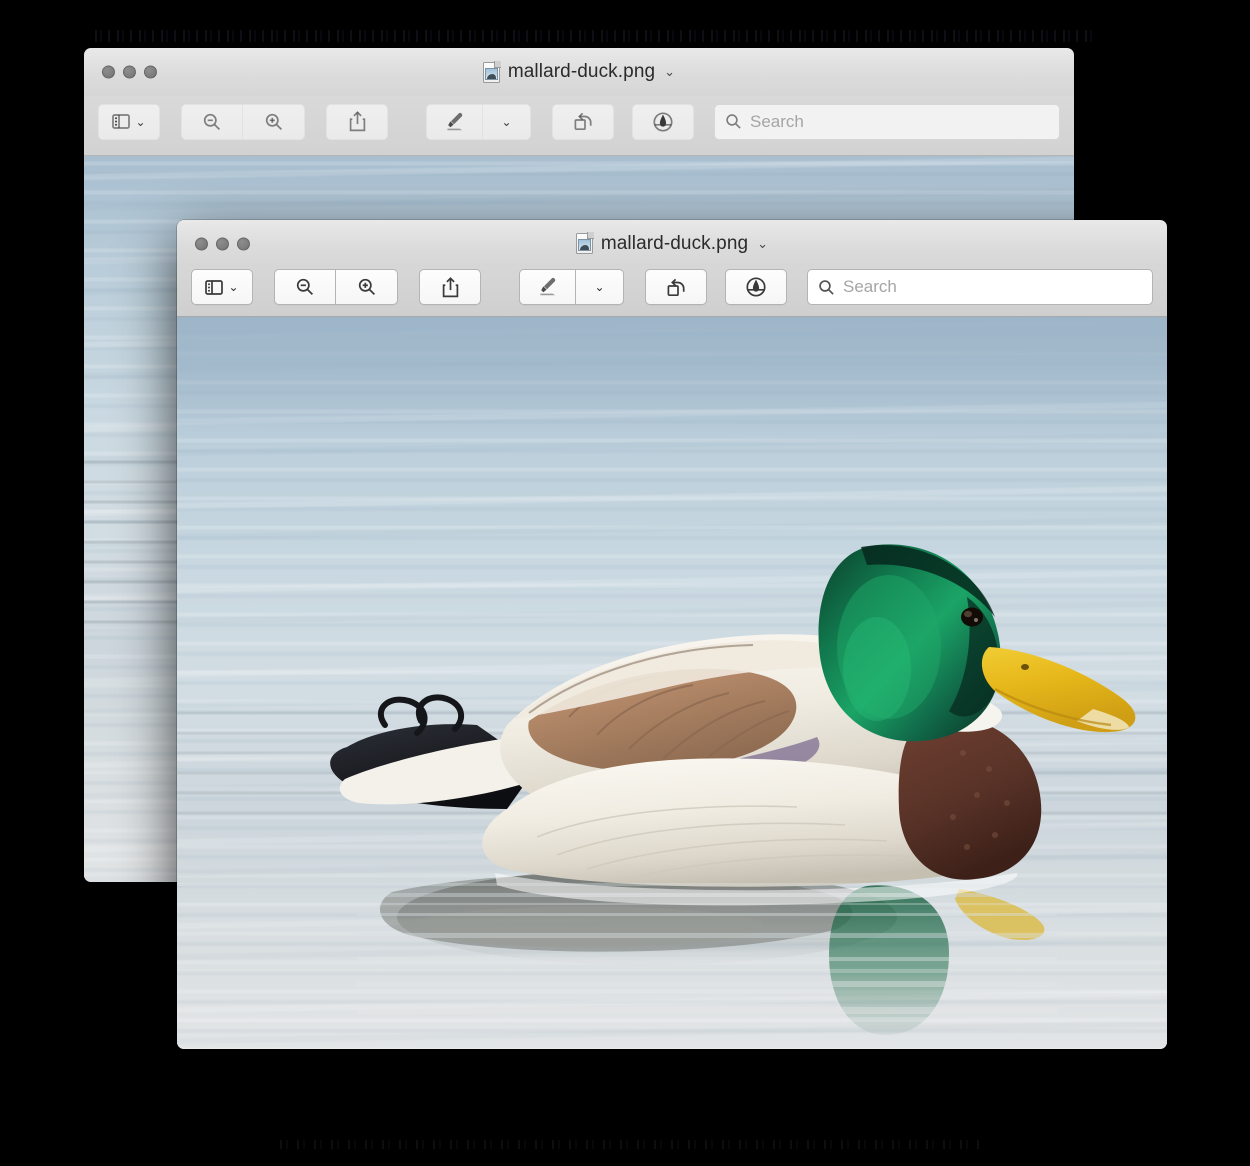  I want to click on background-window-toolbar: ⌄ ⌄ Search, so click(579, 126).